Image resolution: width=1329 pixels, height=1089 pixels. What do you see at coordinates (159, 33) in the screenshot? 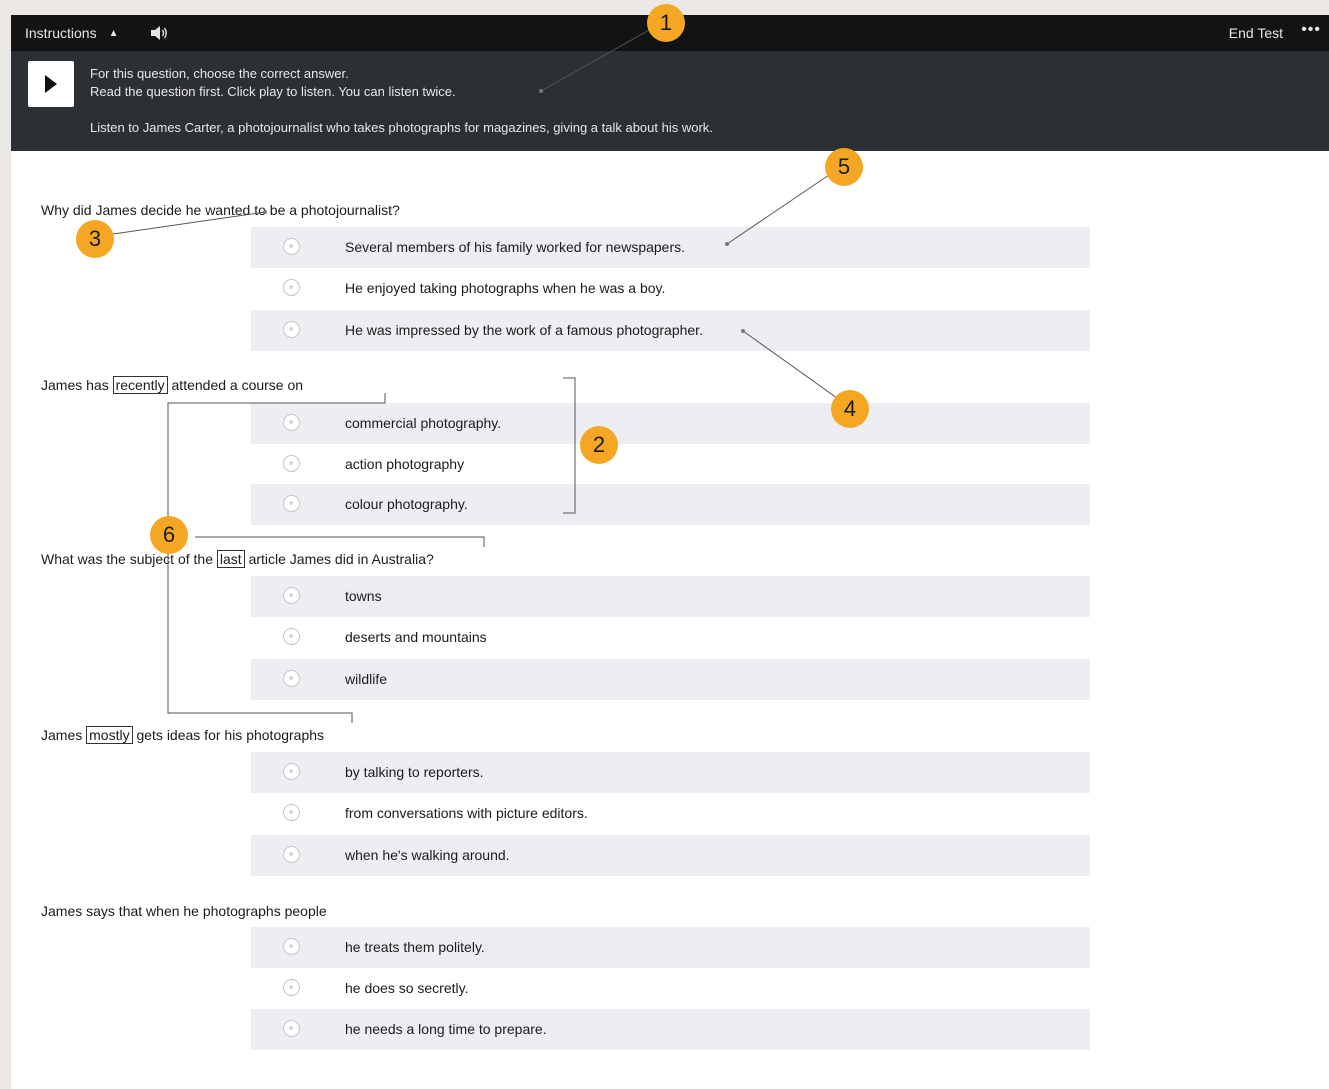
I see `speaker-icon` at bounding box center [159, 33].